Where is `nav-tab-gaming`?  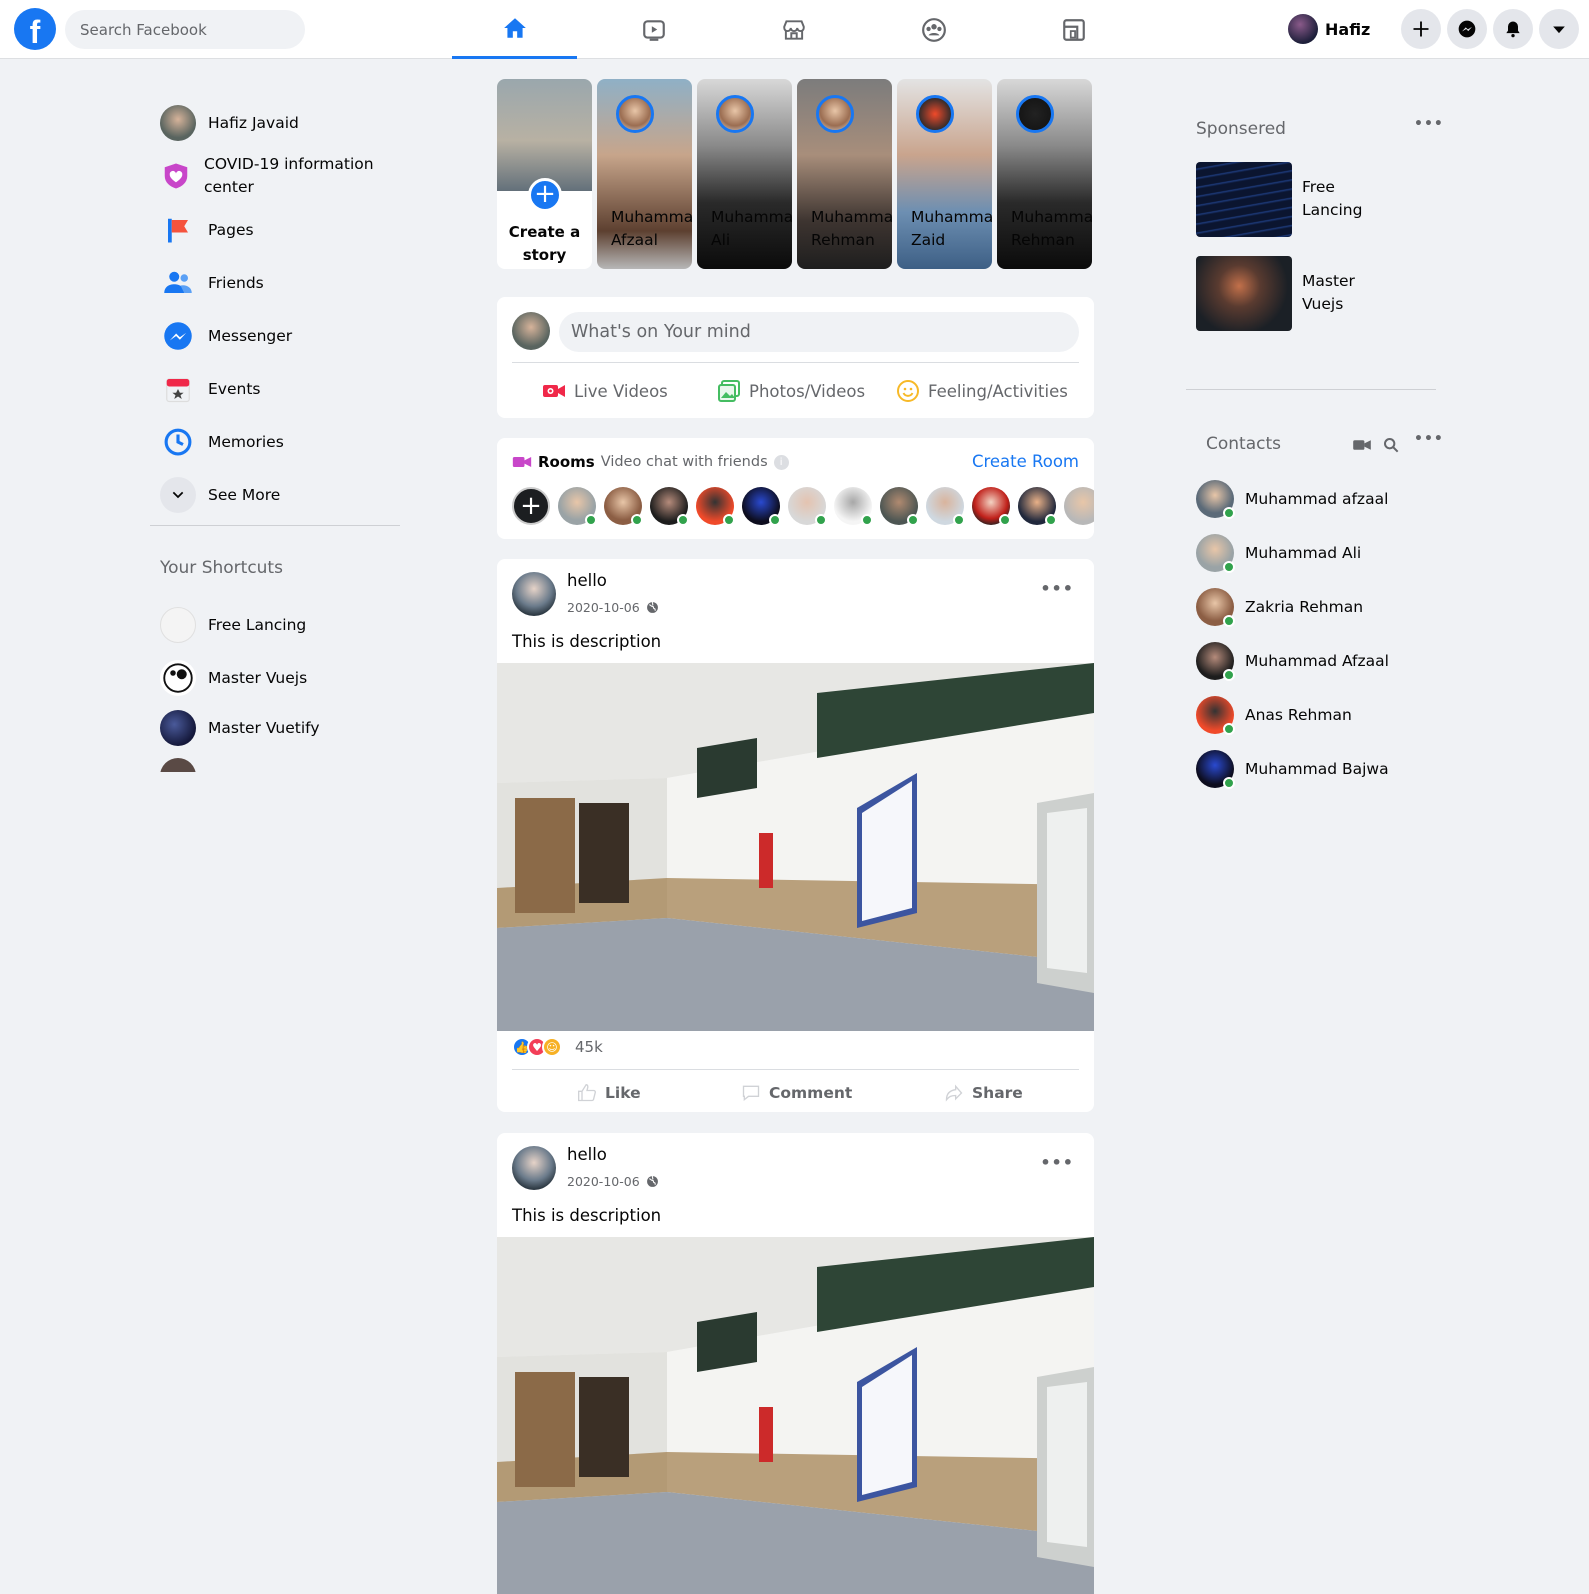
nav-tab-gaming is located at coordinates (1073, 29).